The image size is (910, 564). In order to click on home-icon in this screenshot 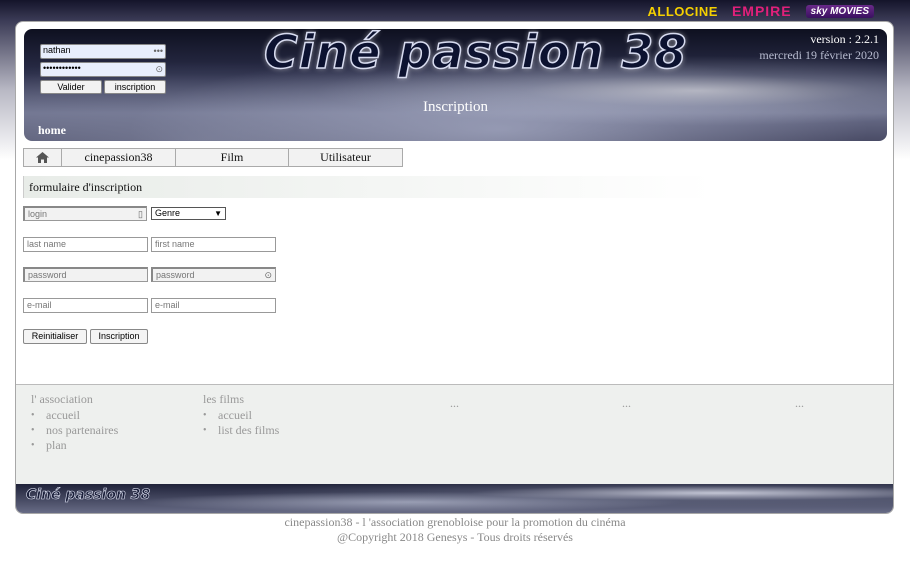, I will do `click(42, 157)`.